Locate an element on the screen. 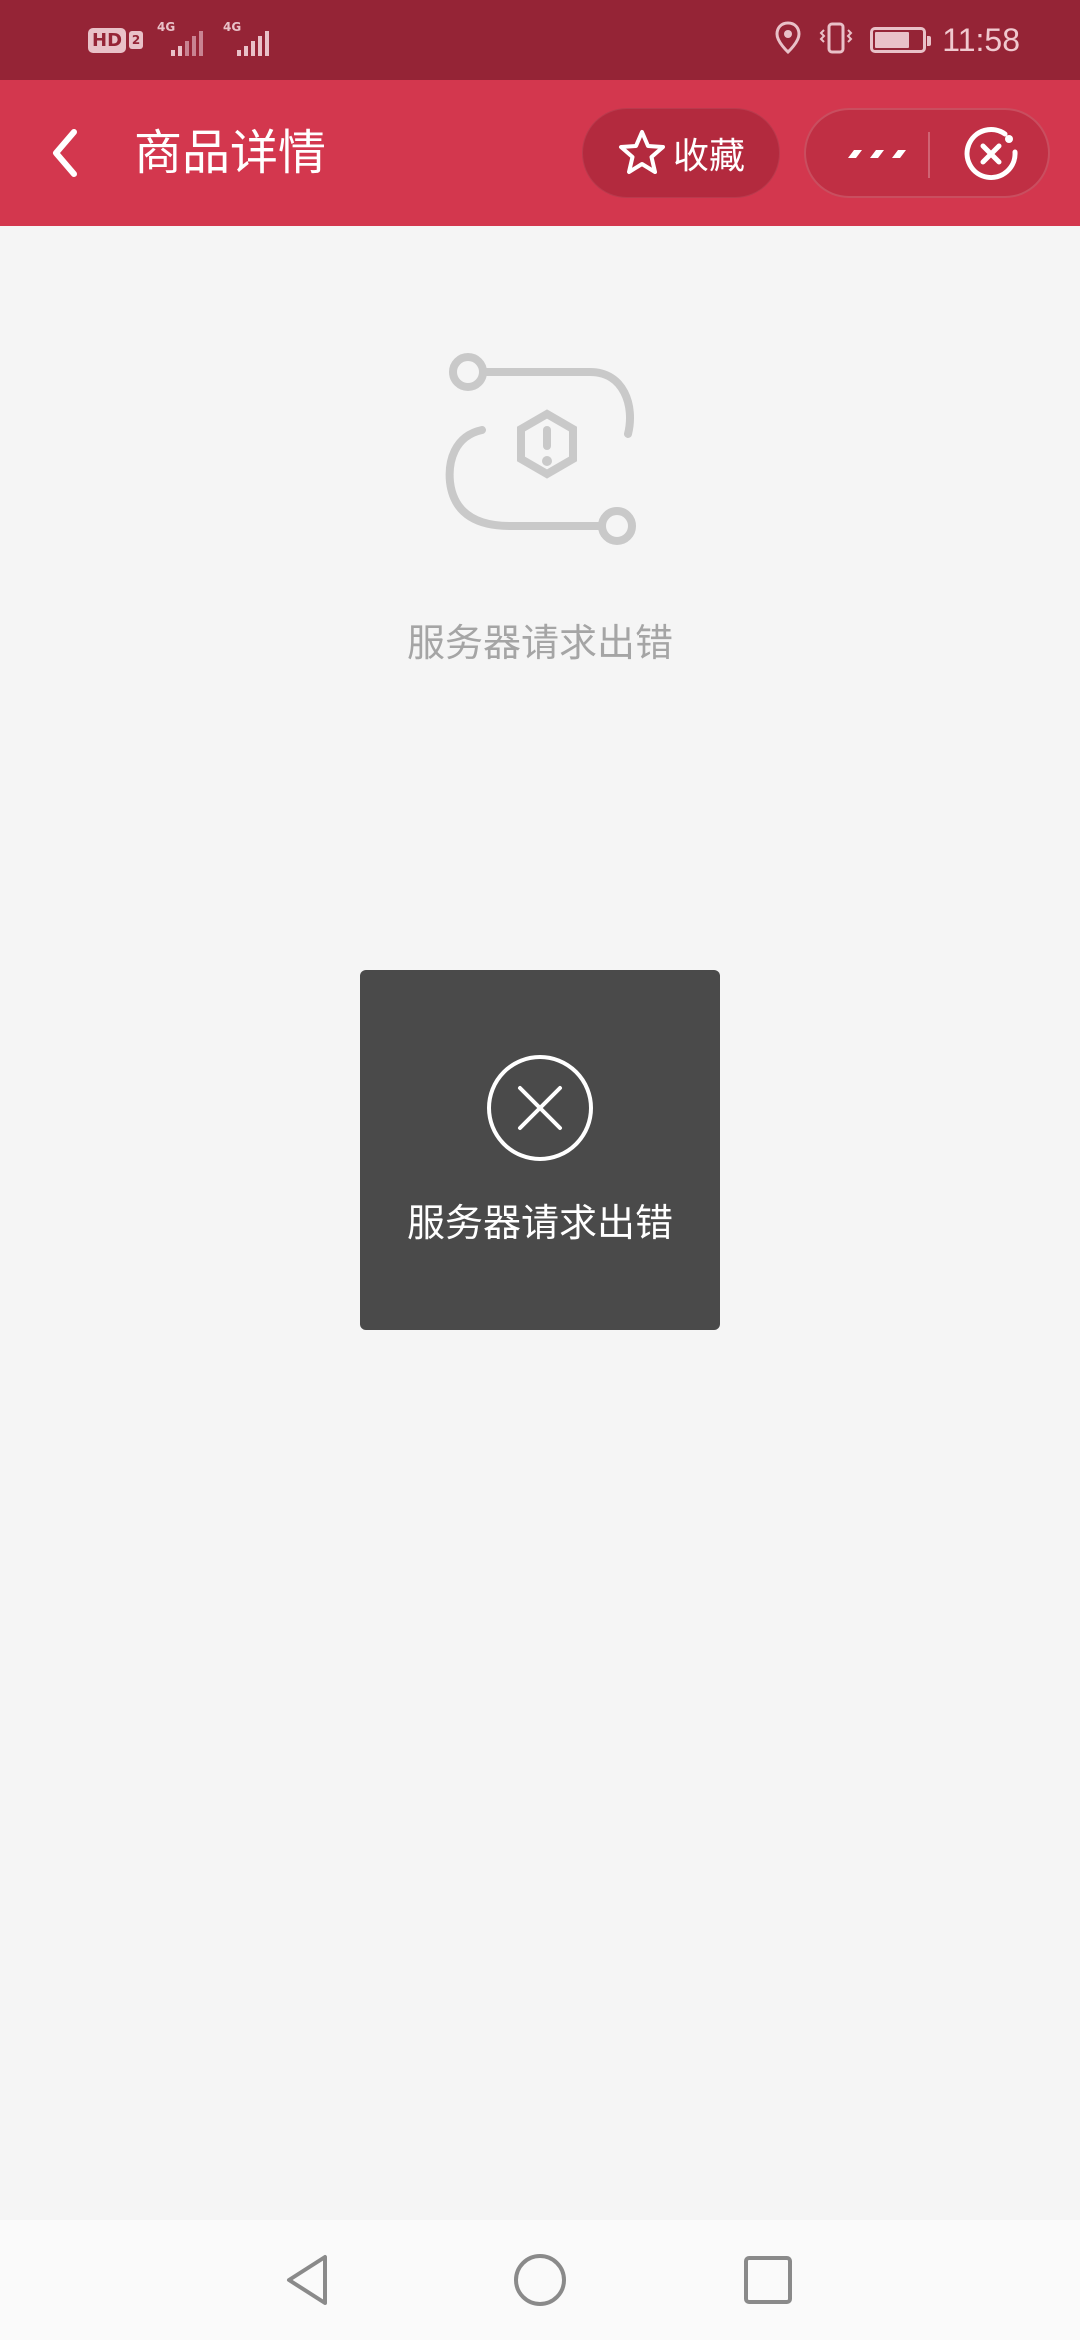  chevron-left-icon is located at coordinates (65, 153).